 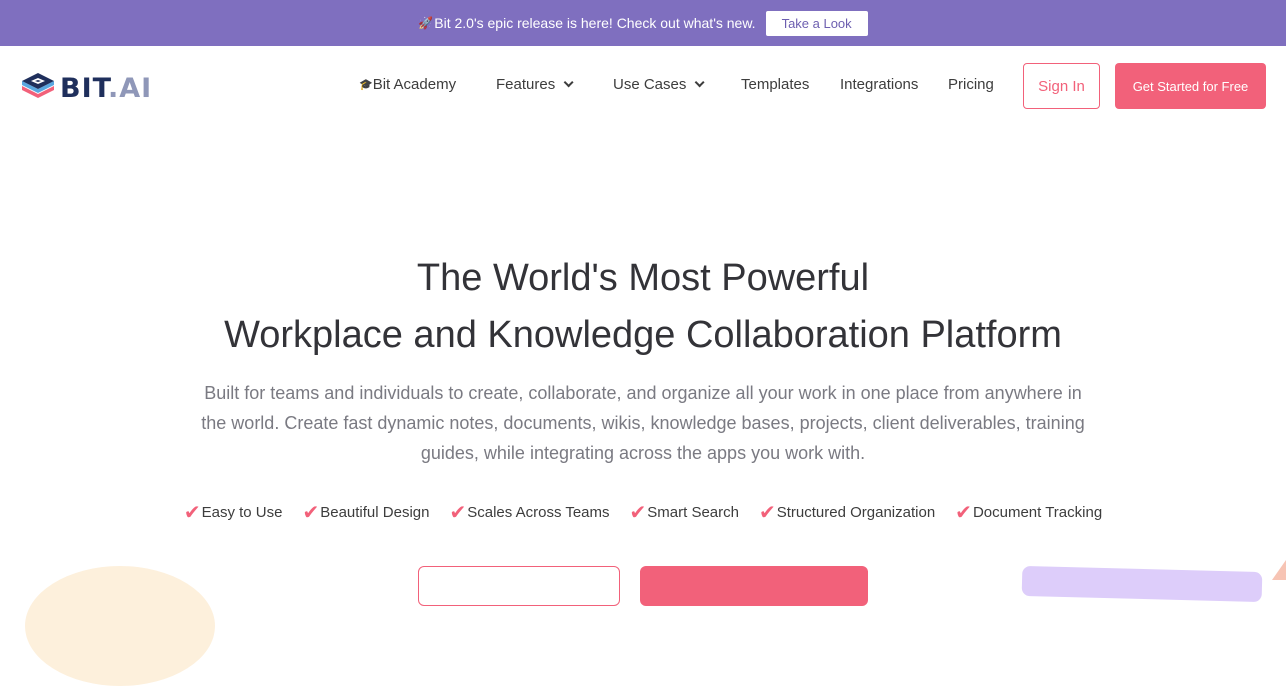 What do you see at coordinates (120, 626) in the screenshot?
I see `decorative-circle` at bounding box center [120, 626].